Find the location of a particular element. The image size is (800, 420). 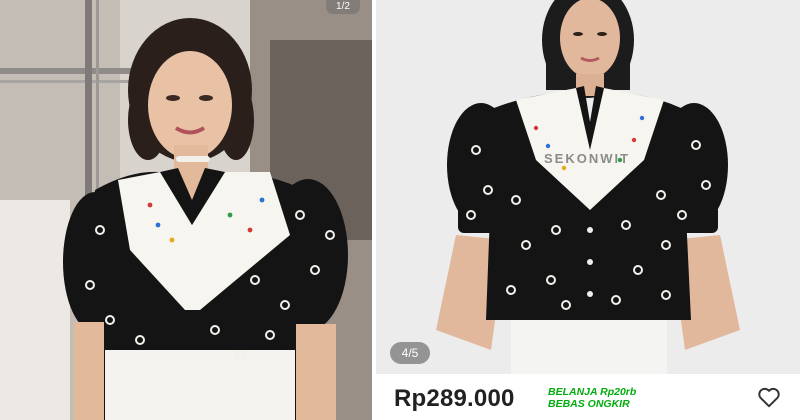

product-price: Rp289.000 is located at coordinates (454, 398).